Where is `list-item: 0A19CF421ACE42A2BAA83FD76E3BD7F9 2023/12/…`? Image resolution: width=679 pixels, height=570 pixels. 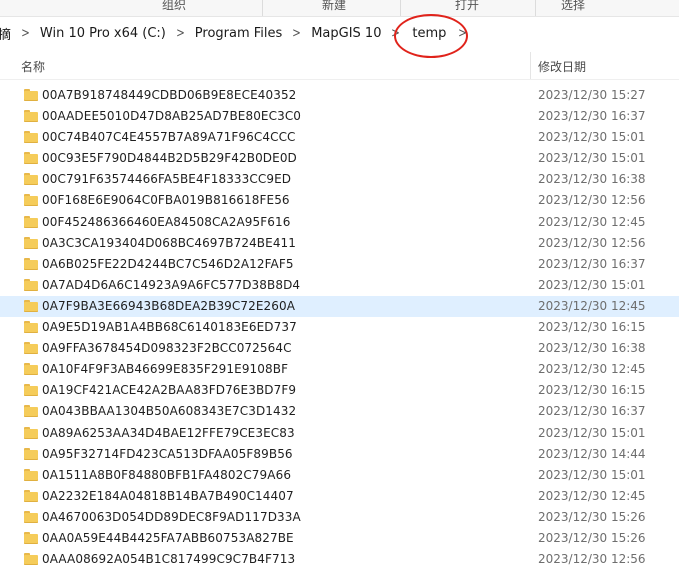 list-item: 0A19CF421ACE42A2BAA83FD76E3BD7F9 2023/12/… is located at coordinates (339, 390).